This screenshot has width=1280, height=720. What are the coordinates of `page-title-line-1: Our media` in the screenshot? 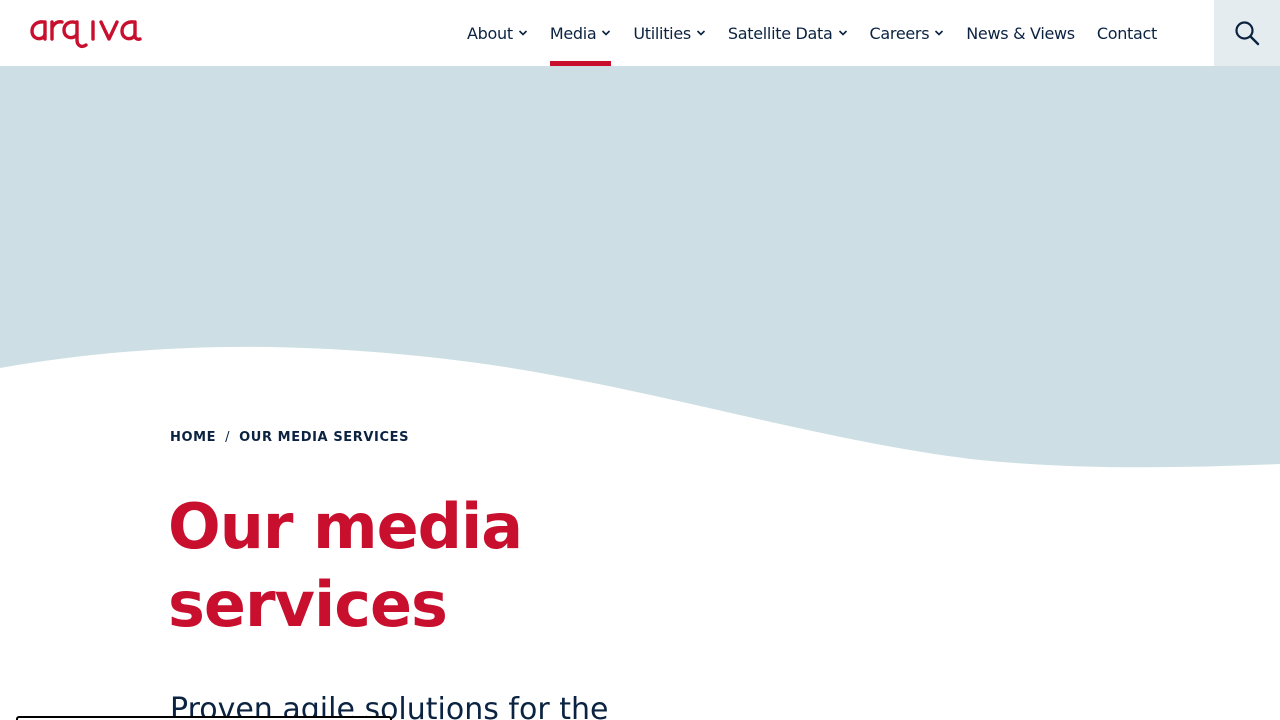 It's located at (345, 526).